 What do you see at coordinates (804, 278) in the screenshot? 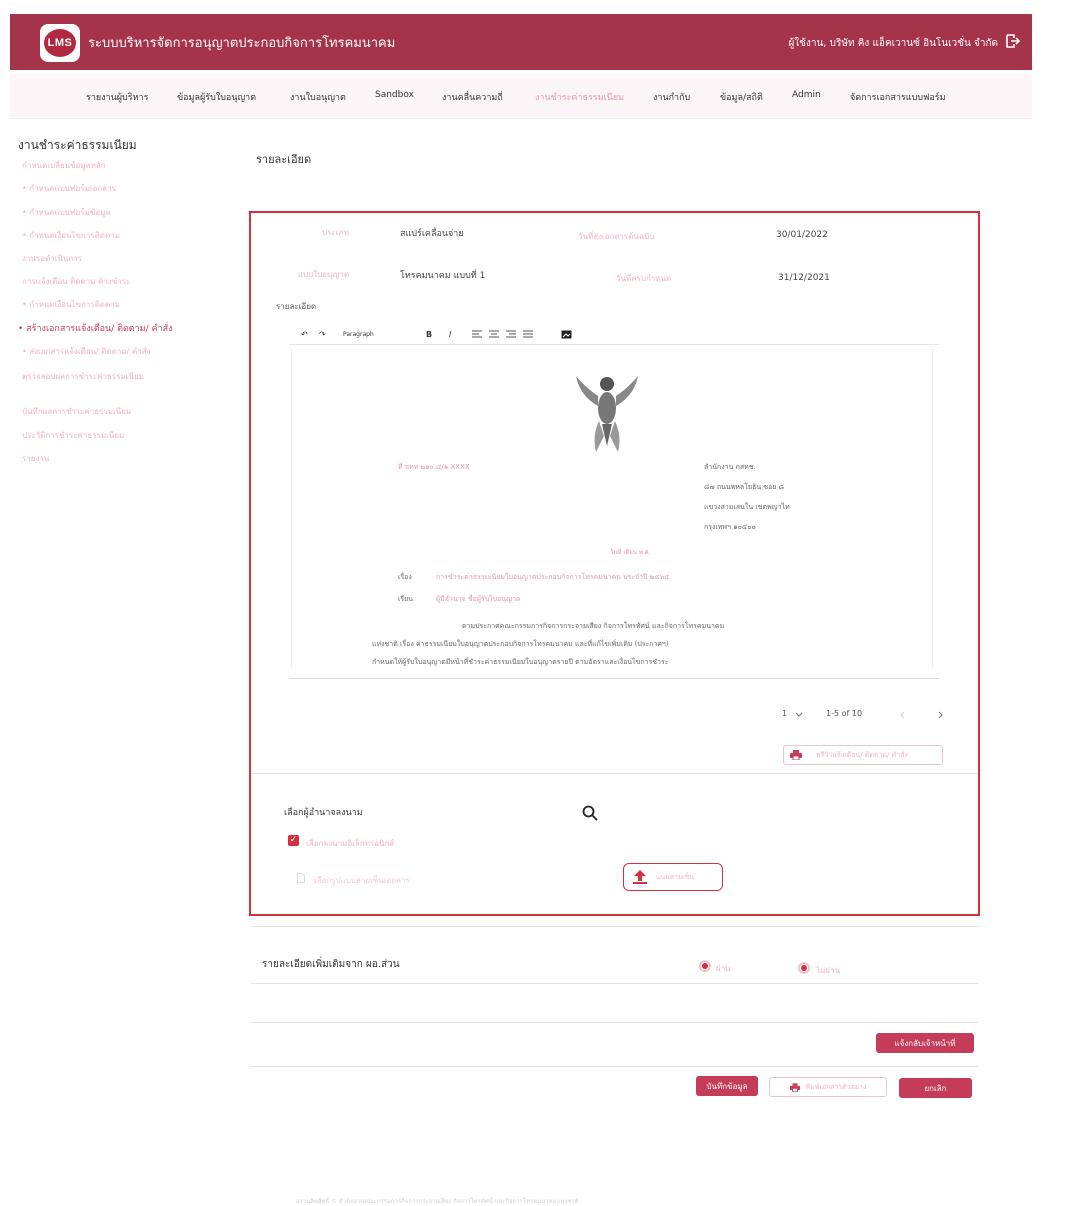
I see `due-date-value: 31/12/2021` at bounding box center [804, 278].